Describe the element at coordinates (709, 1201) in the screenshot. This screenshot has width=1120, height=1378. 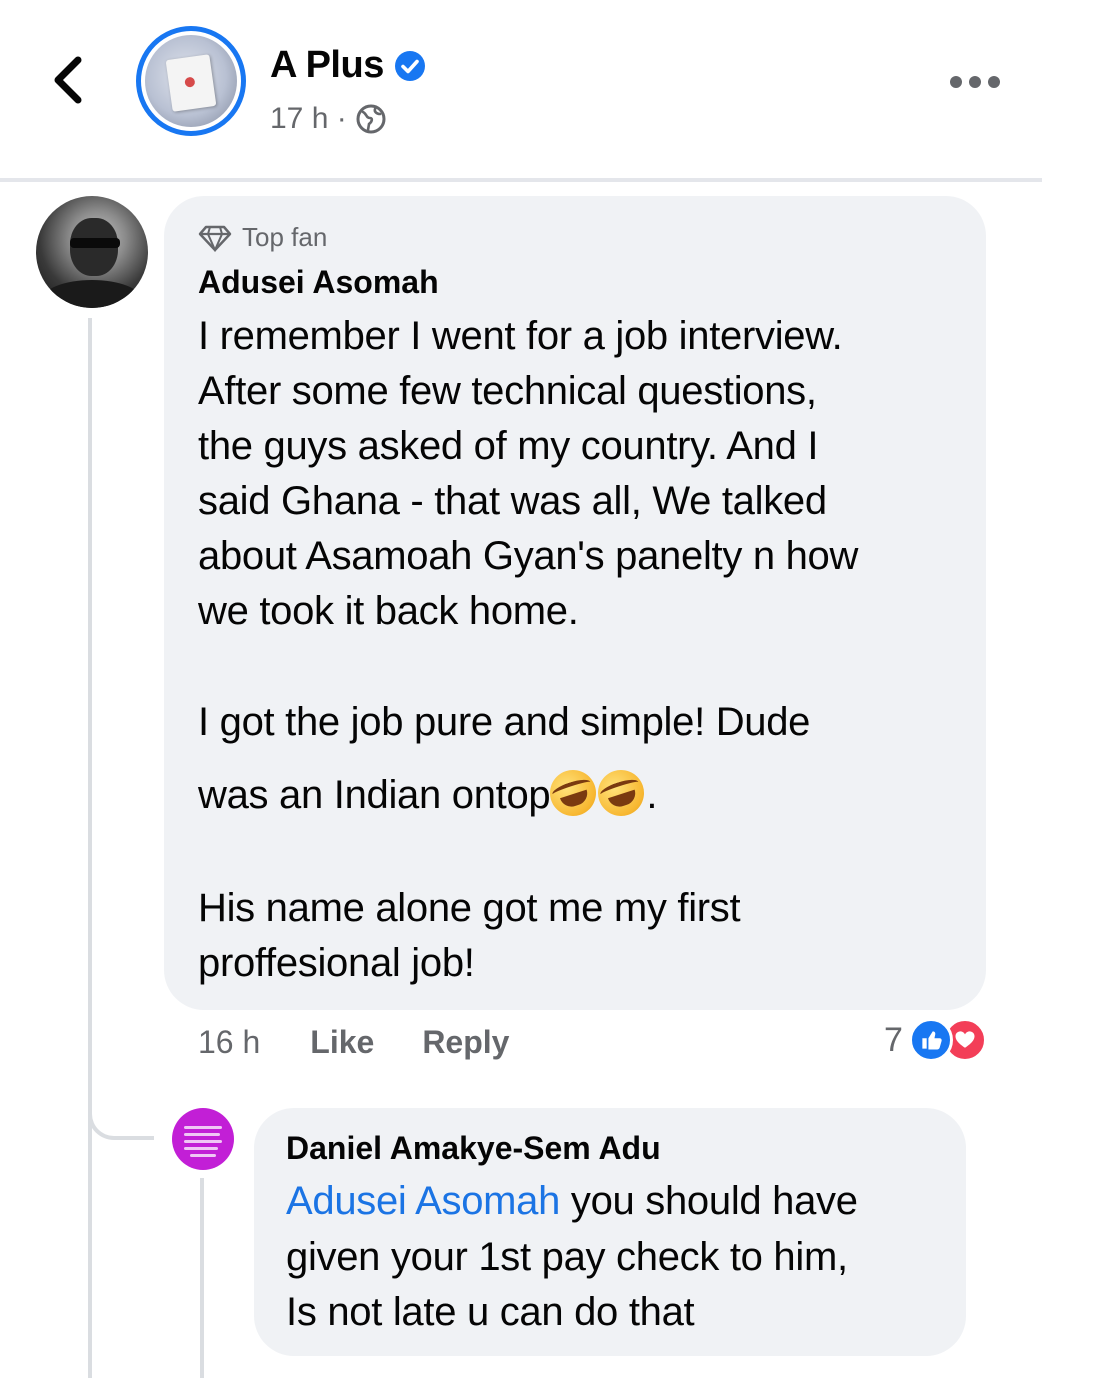
I see `reply-line-rest: you should have` at that location.